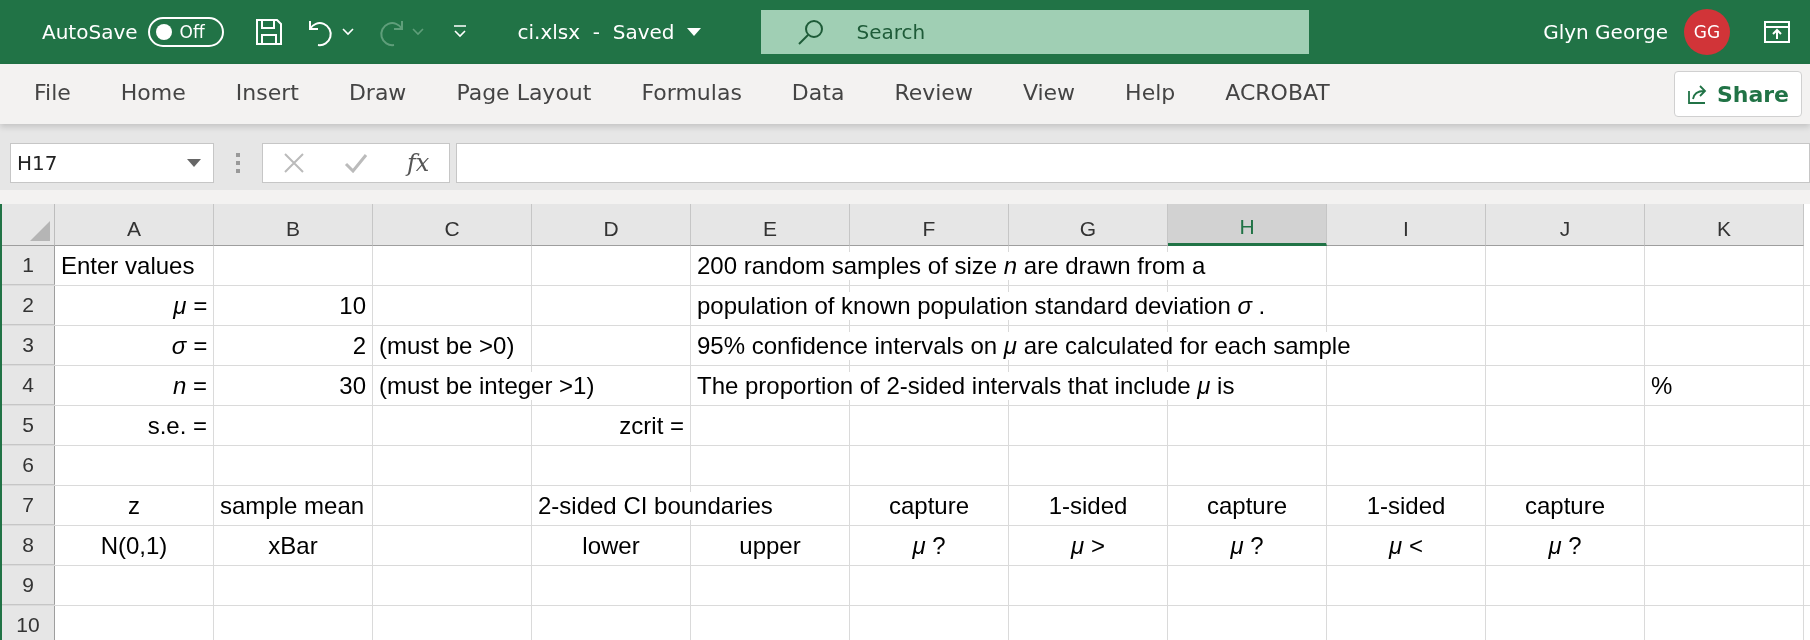 Image resolution: width=1810 pixels, height=640 pixels. What do you see at coordinates (611, 225) in the screenshot?
I see `column-header: D` at bounding box center [611, 225].